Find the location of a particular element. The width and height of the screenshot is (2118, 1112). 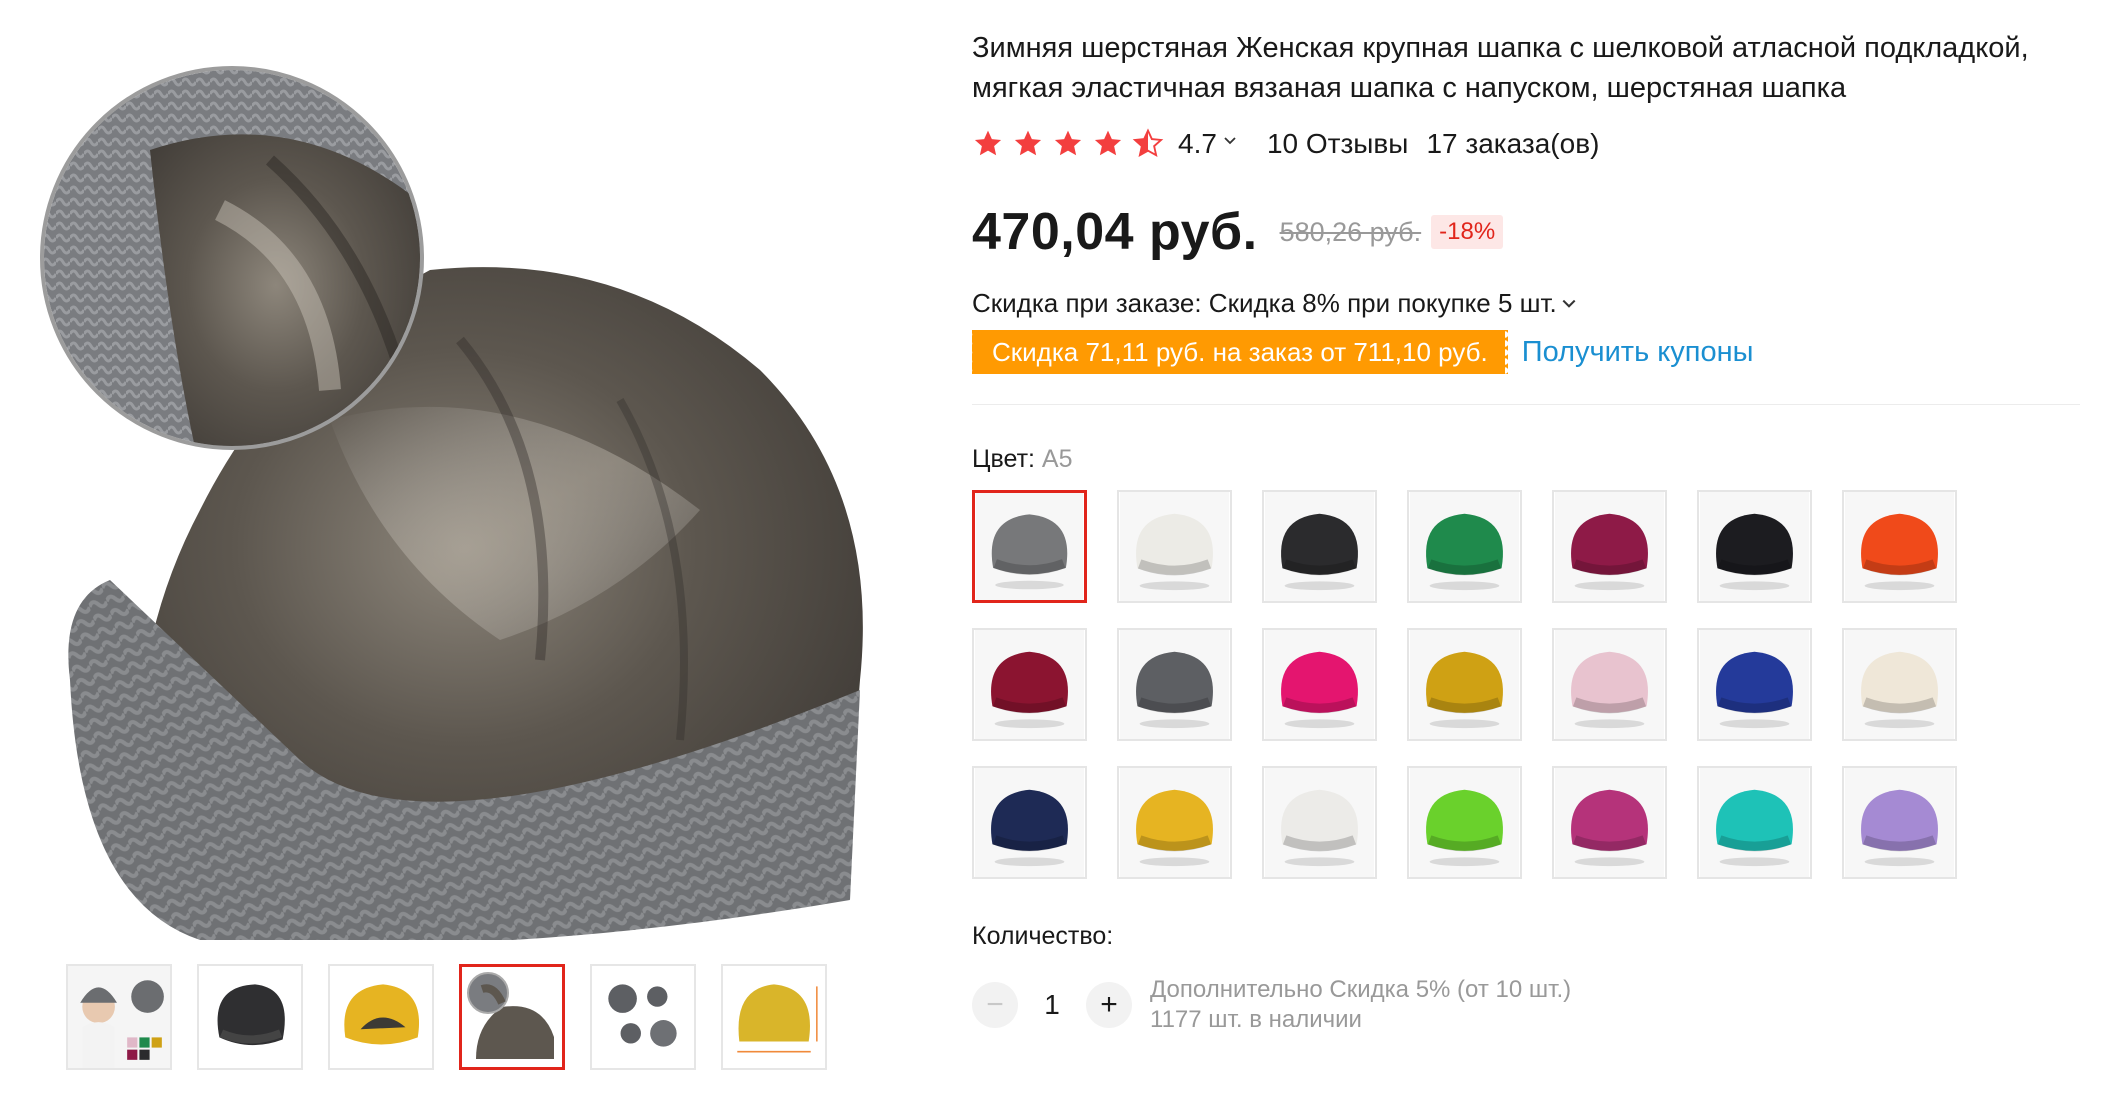

color-swatch-black-r is located at coordinates (1754, 546).